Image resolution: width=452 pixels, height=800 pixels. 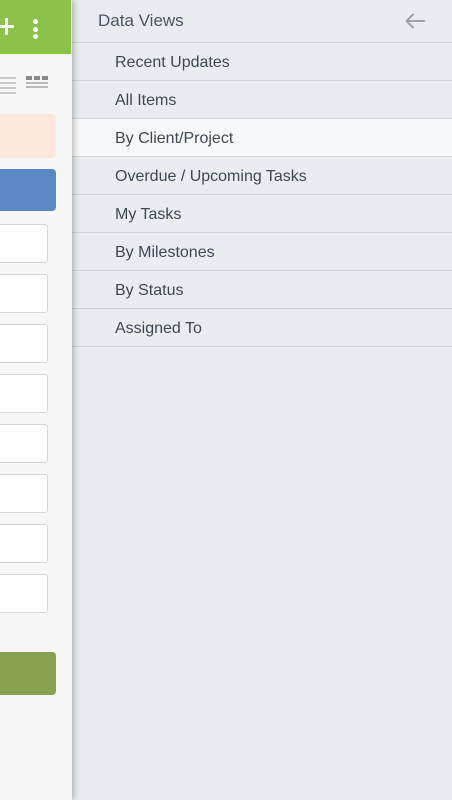 What do you see at coordinates (149, 290) in the screenshot?
I see `data-view-item-label: By Status` at bounding box center [149, 290].